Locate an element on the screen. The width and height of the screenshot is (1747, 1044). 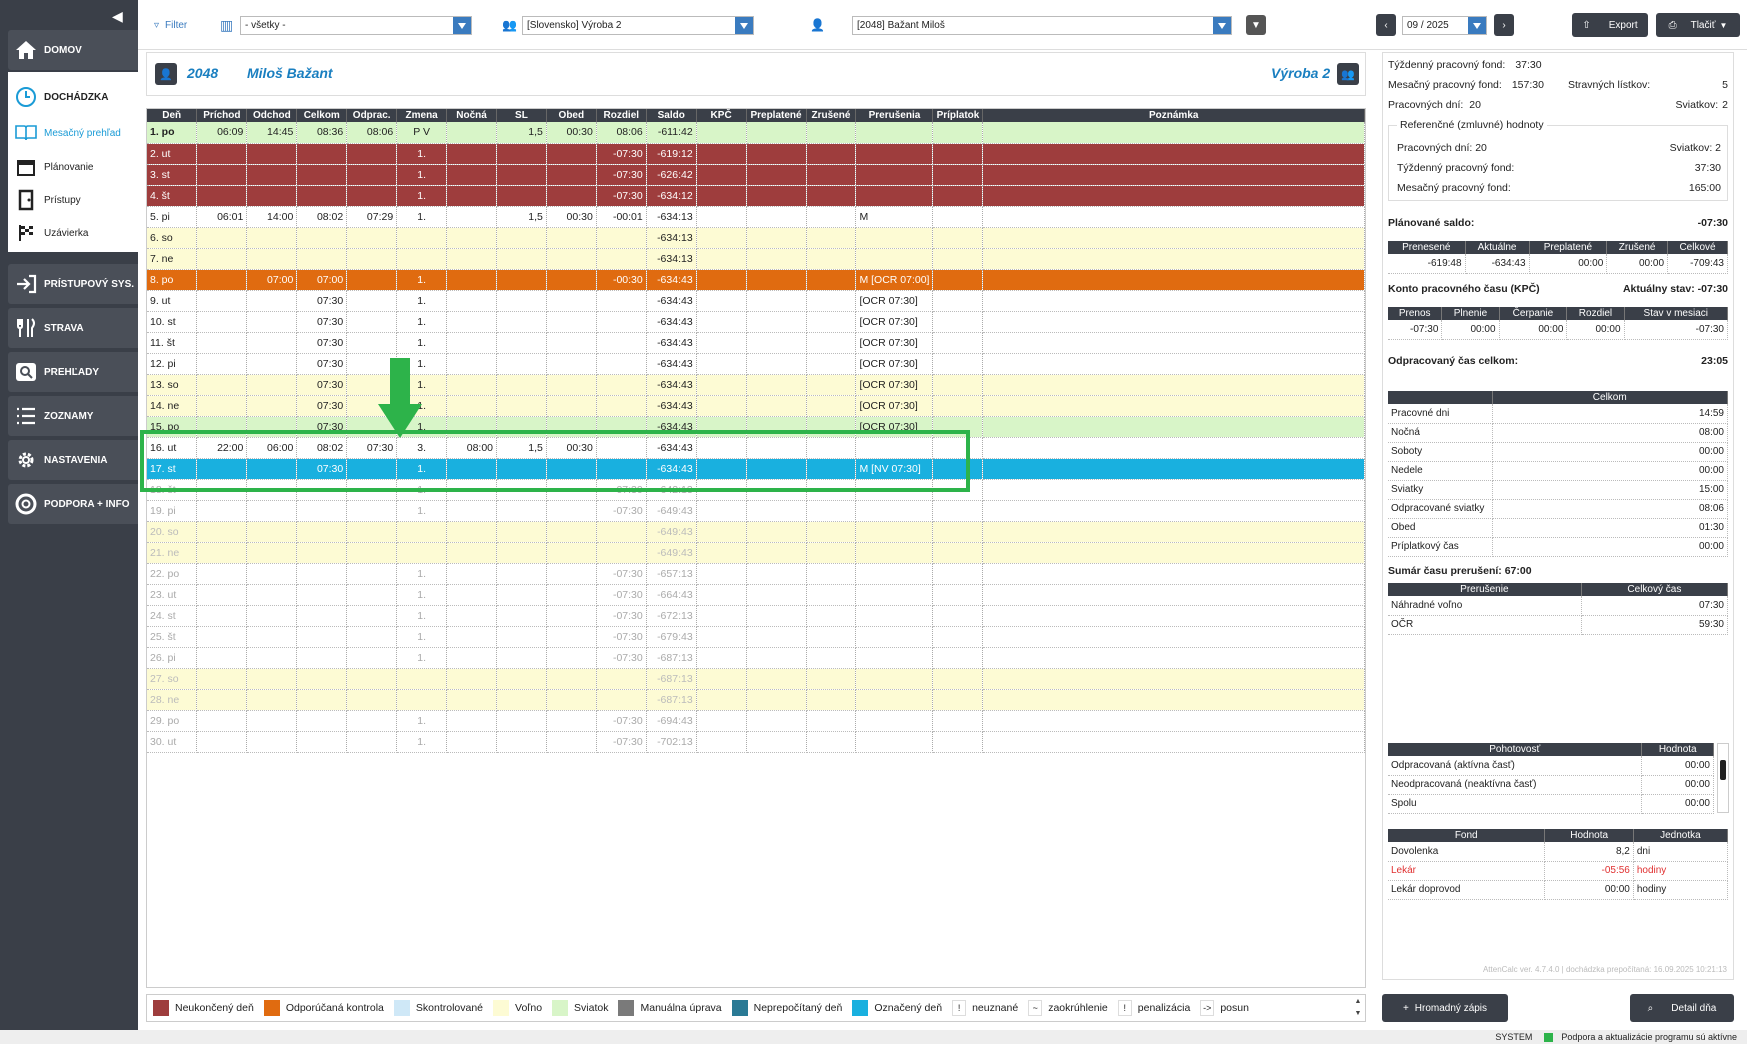
col-header: Nočná is located at coordinates (472, 115).